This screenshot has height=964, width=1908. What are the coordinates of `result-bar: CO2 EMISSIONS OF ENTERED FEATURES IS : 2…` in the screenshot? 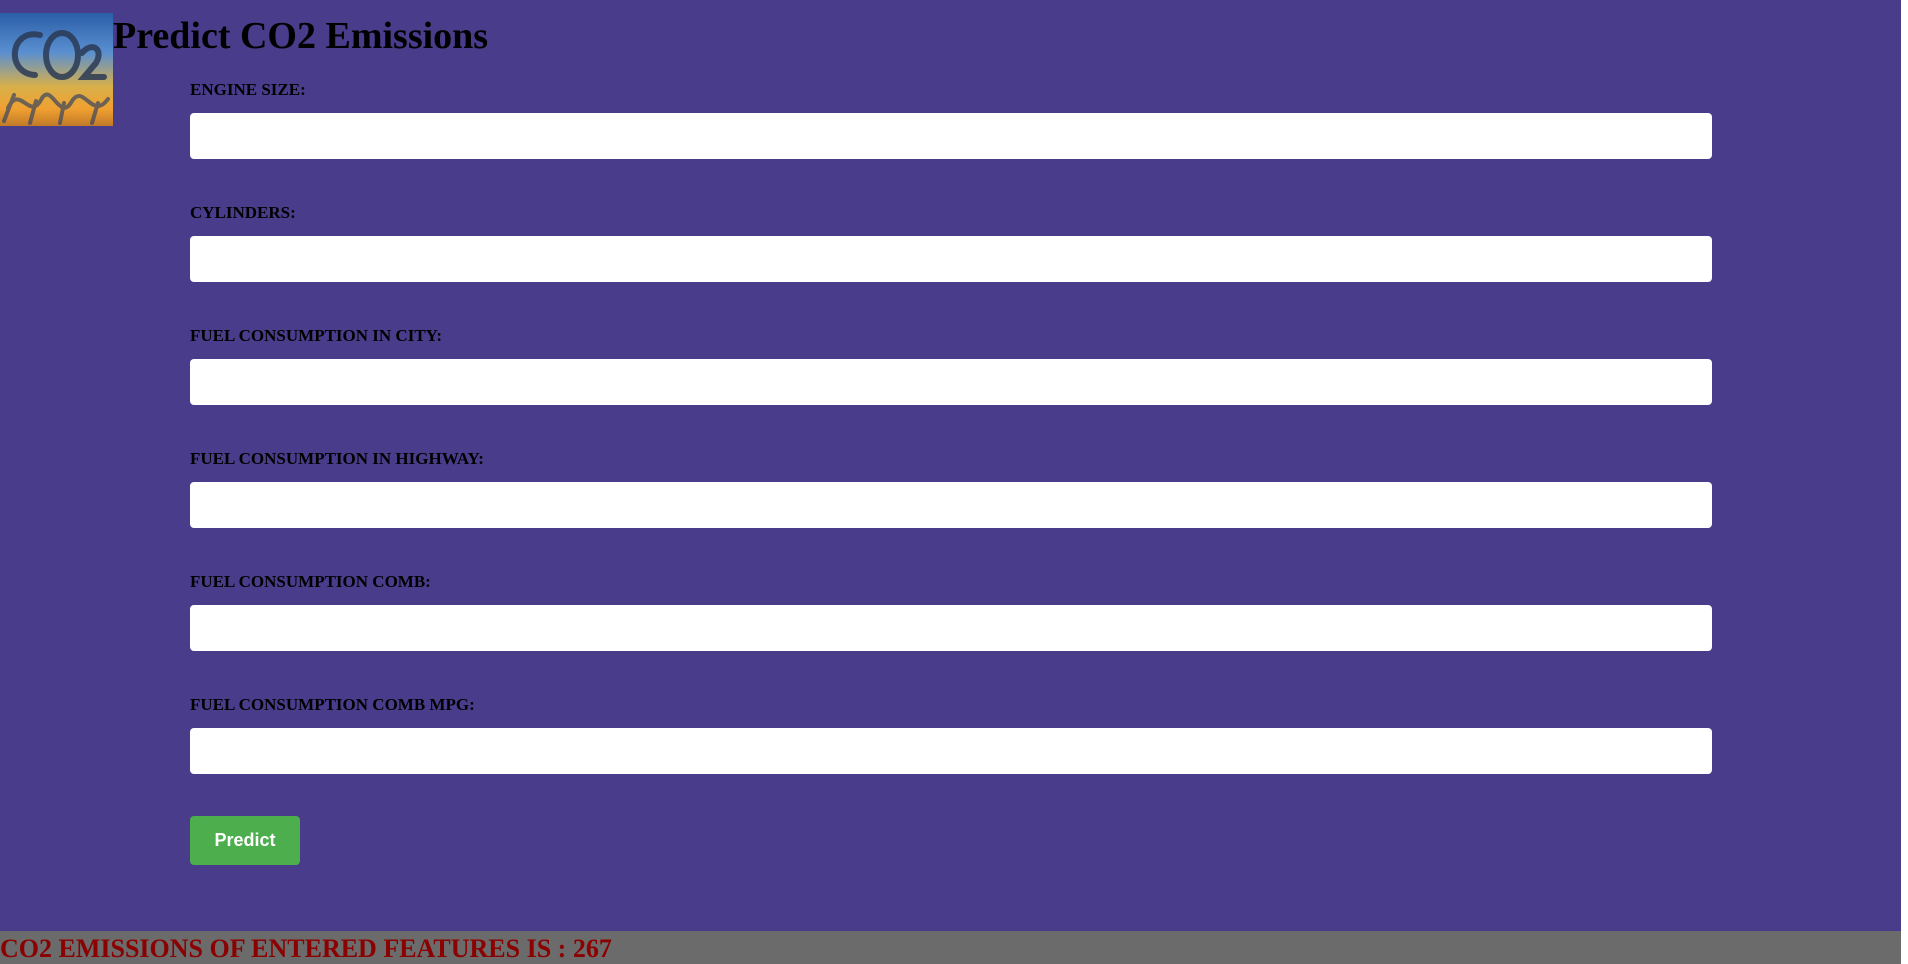 It's located at (950, 947).